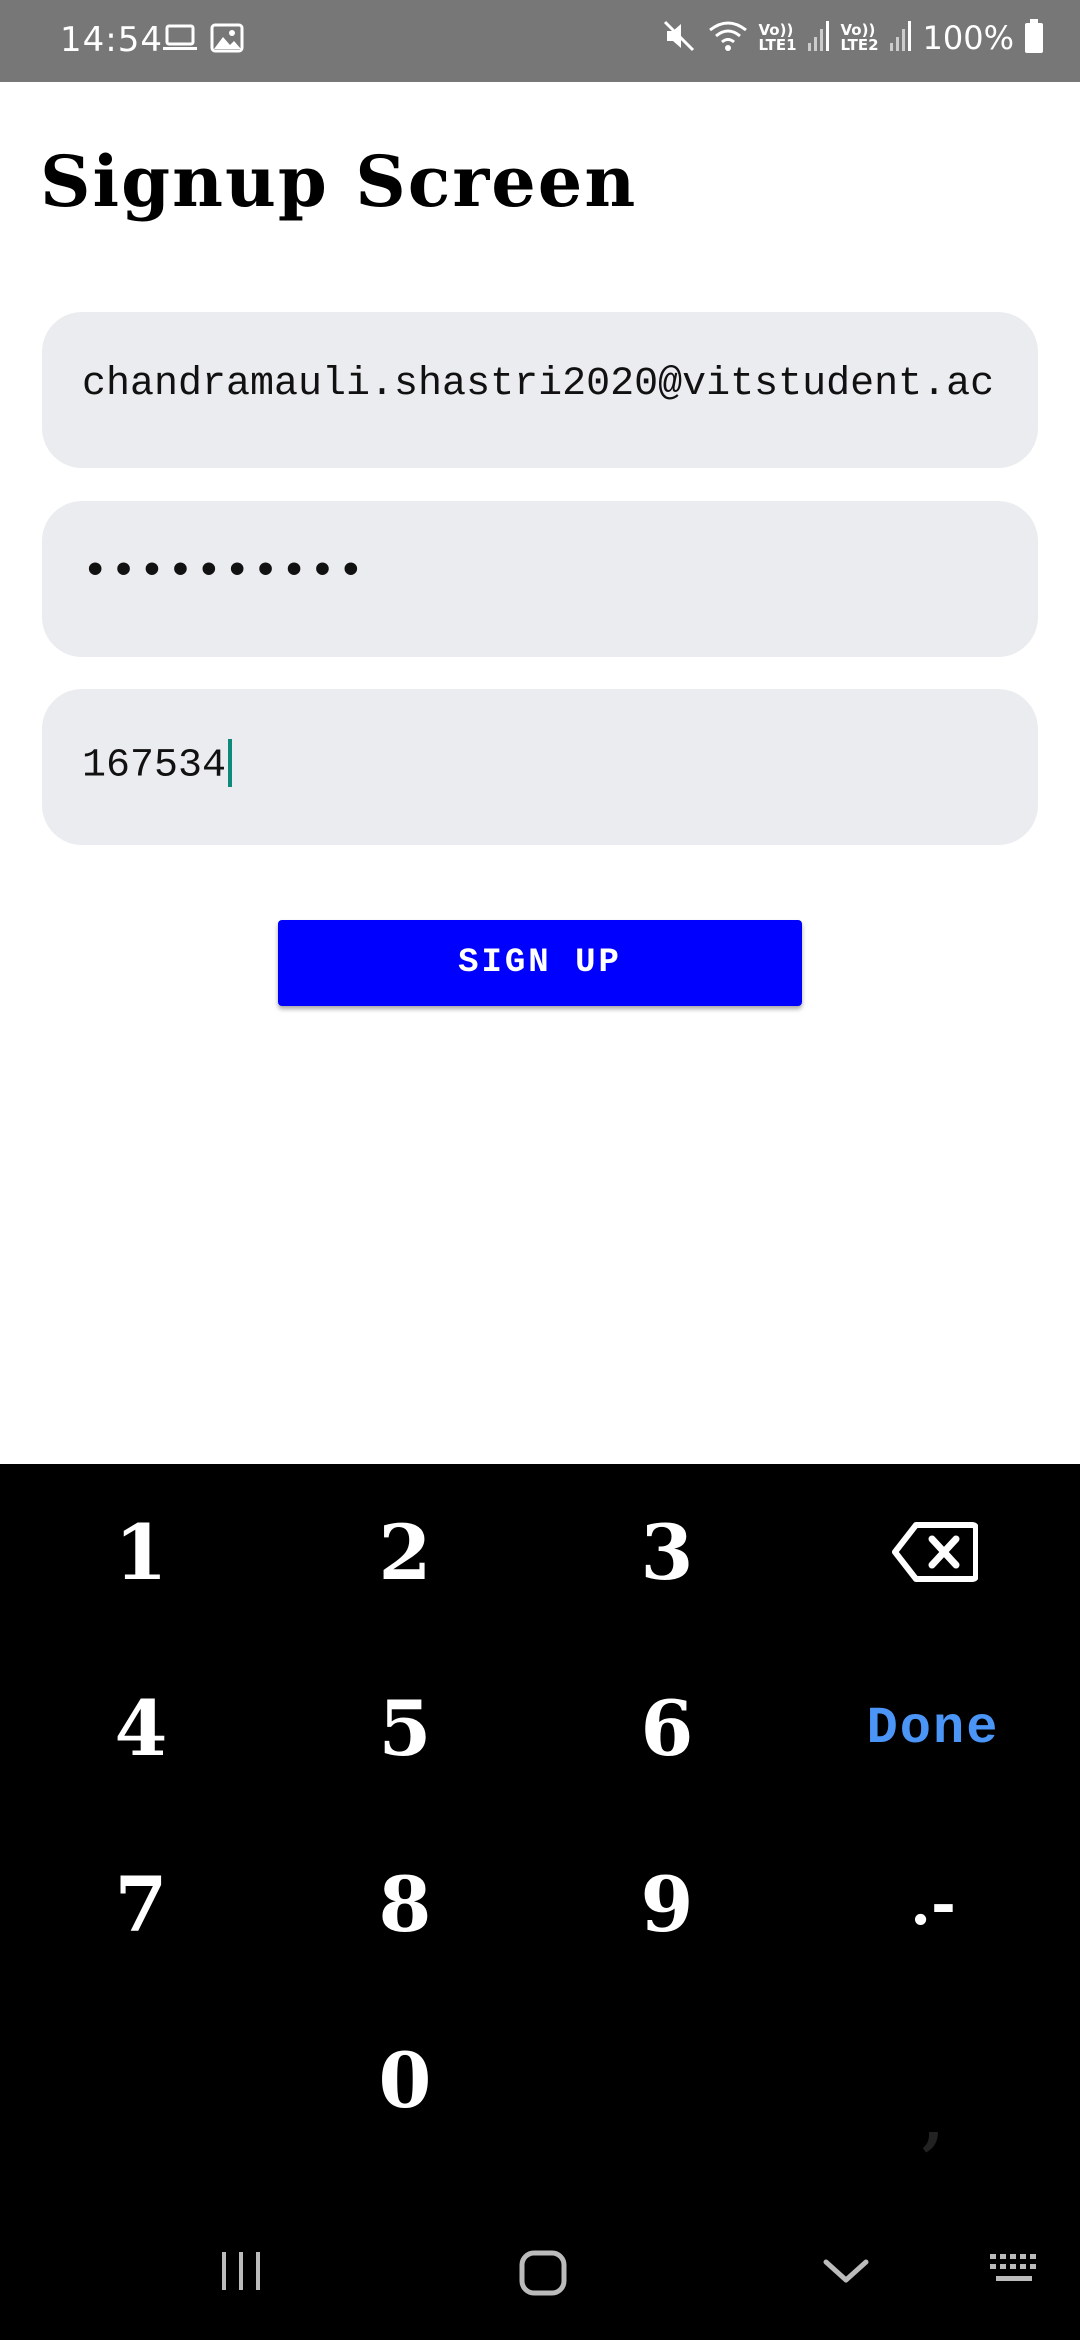 Image resolution: width=1080 pixels, height=2340 pixels. Describe the element at coordinates (180, 40) in the screenshot. I see `laptop-icon` at that location.